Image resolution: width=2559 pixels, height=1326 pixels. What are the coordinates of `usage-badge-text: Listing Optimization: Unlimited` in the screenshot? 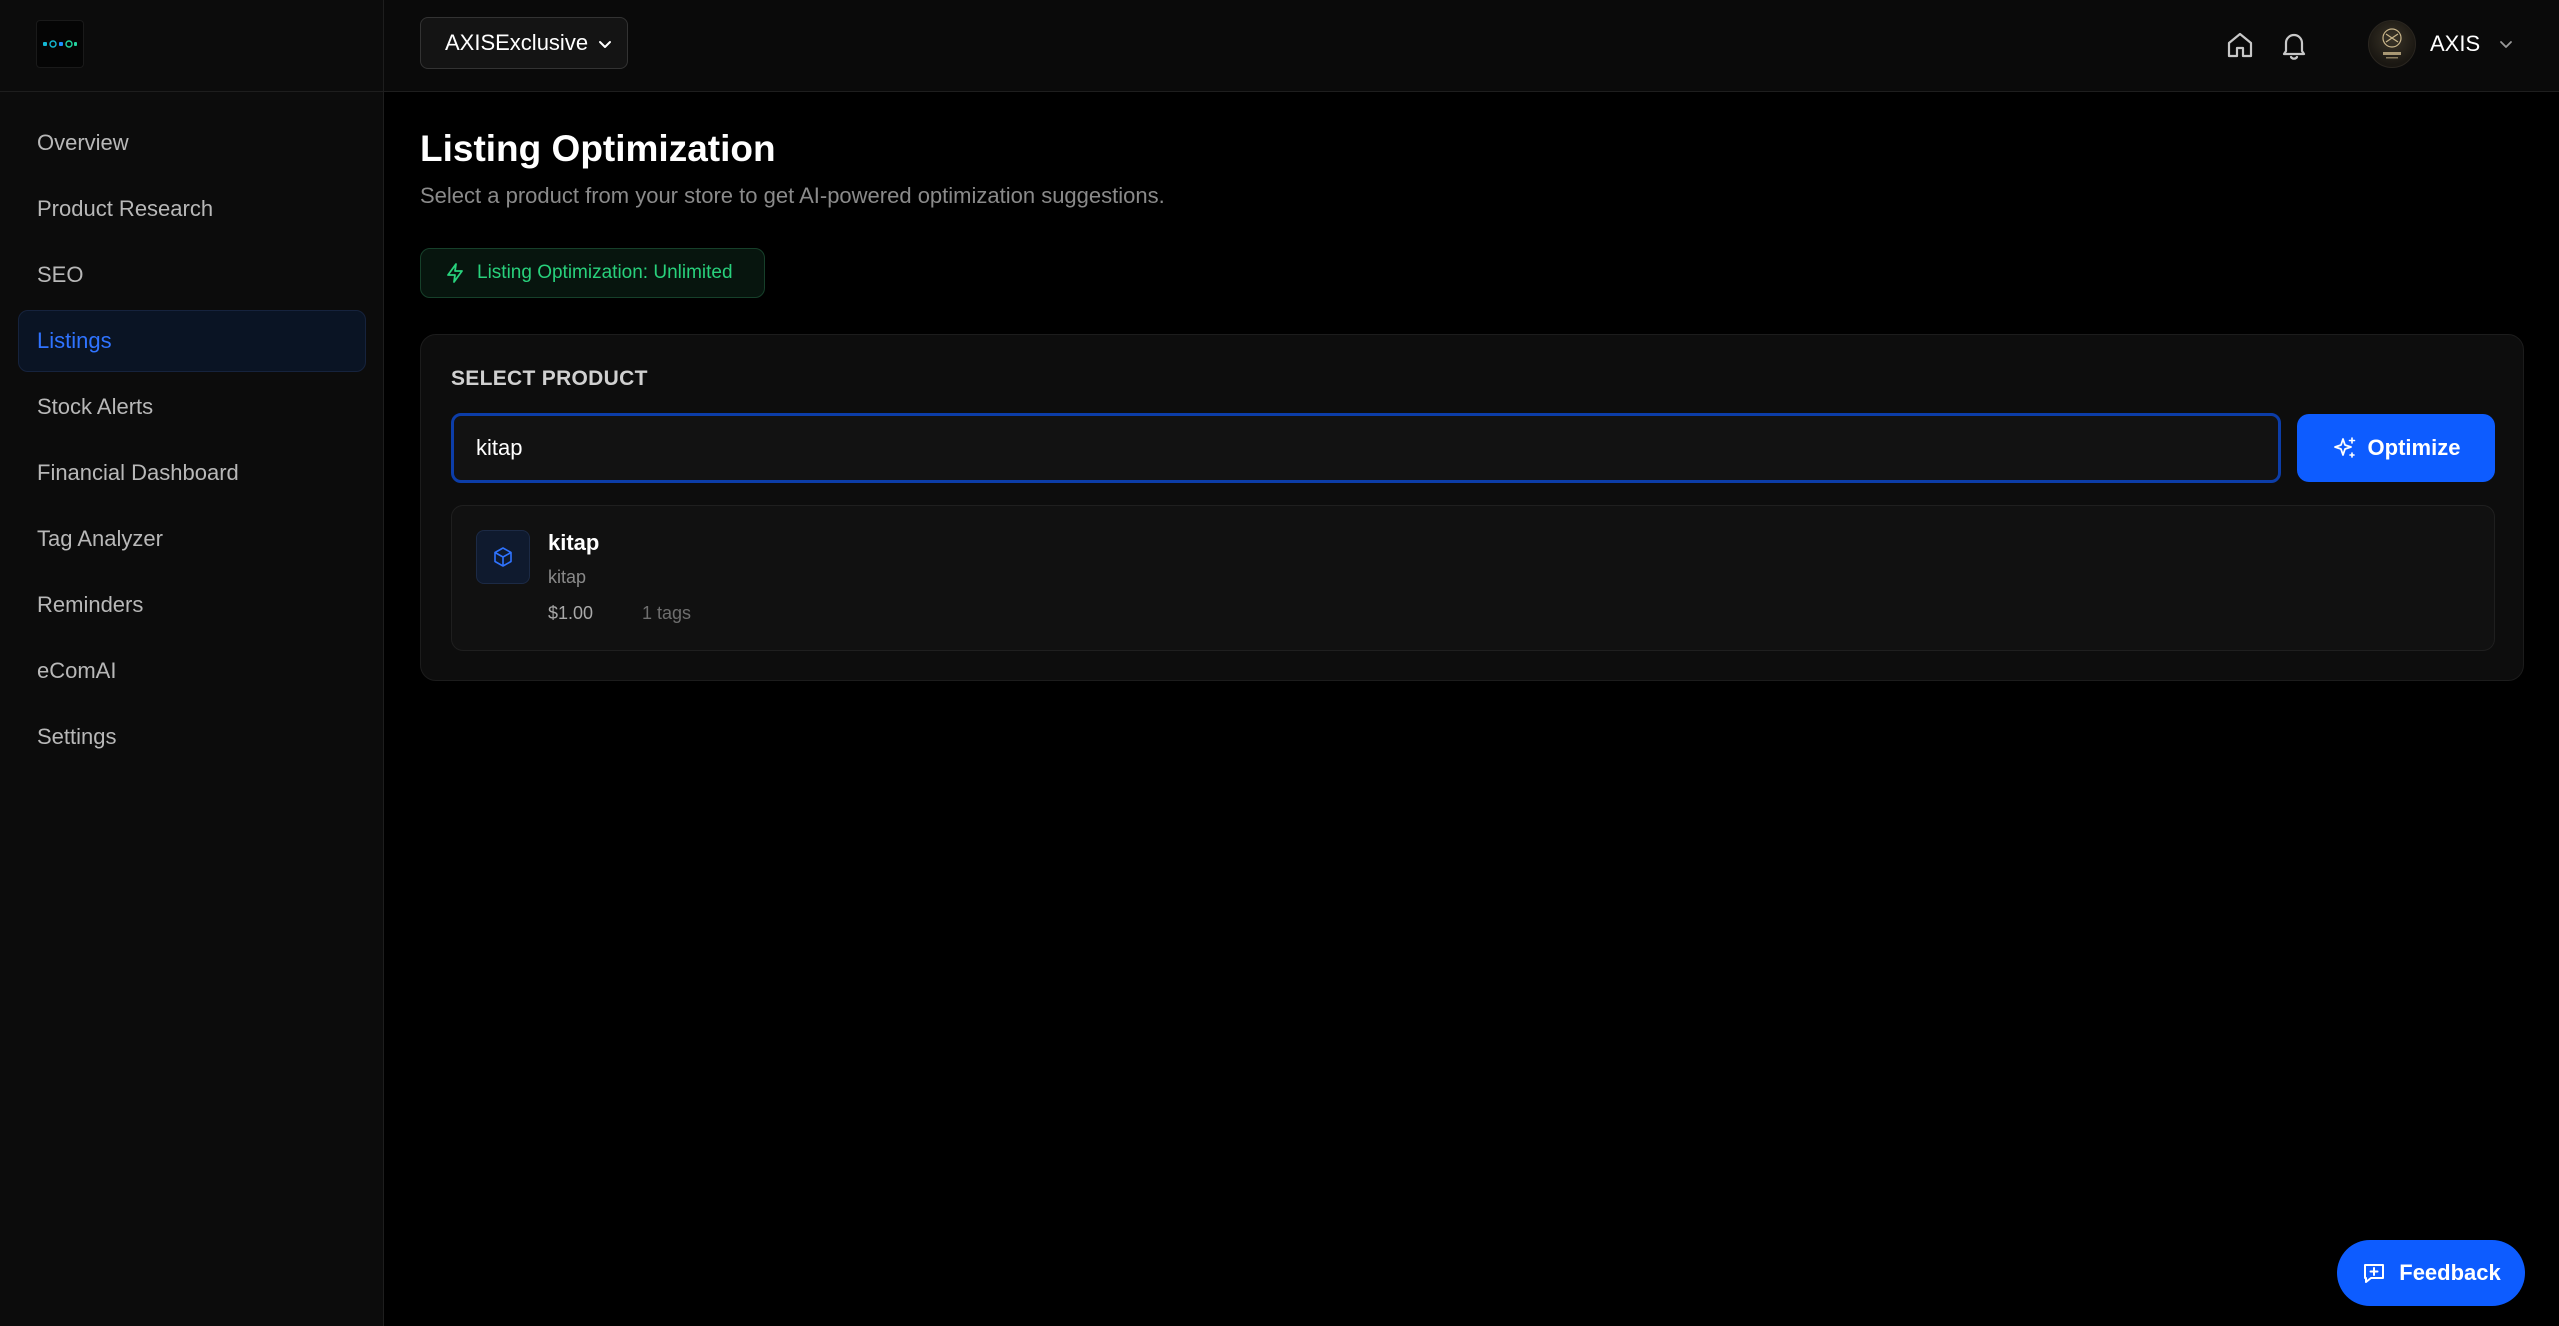 It's located at (605, 272).